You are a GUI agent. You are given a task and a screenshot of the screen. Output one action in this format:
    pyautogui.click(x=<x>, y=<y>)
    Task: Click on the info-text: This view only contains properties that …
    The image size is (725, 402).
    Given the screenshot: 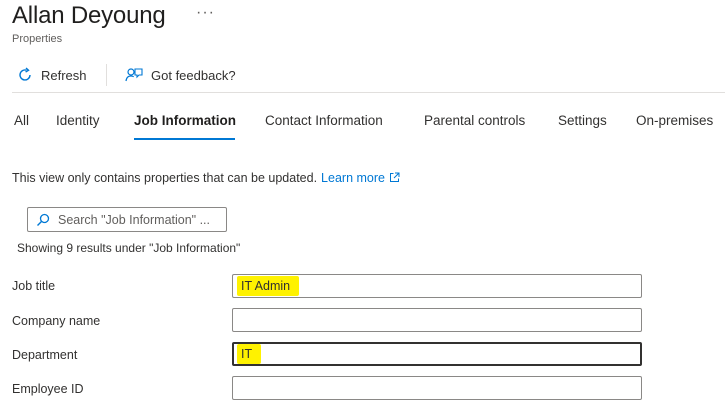 What is the action you would take?
    pyautogui.click(x=165, y=178)
    